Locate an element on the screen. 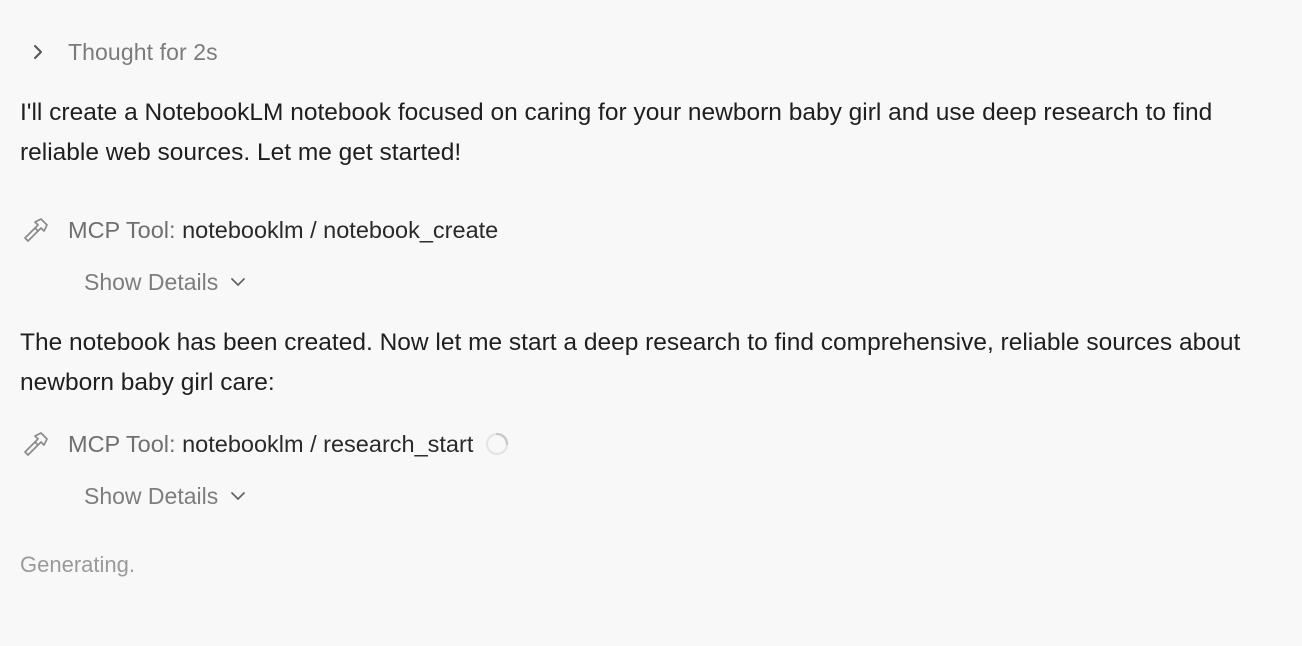 This screenshot has height=646, width=1302. tool-call-row: MCP Tool: notebooklm / research_start is located at coordinates (265, 444).